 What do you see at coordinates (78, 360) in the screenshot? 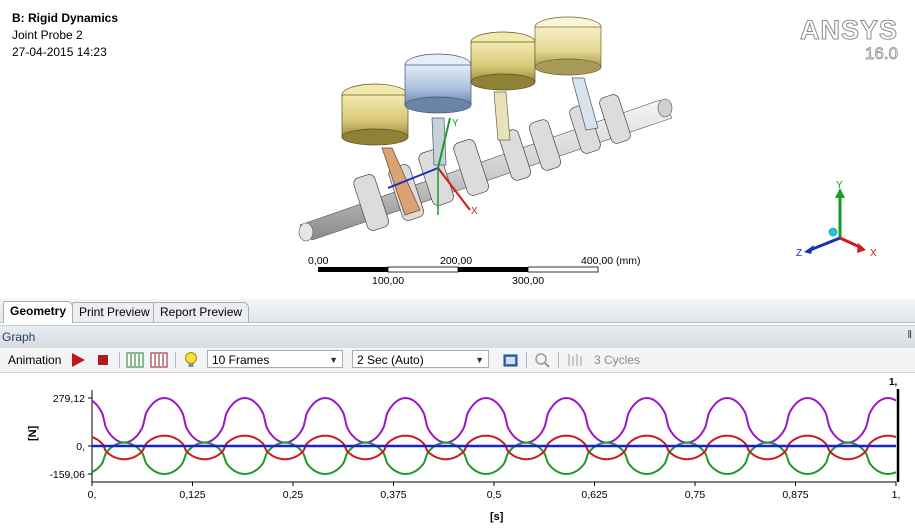
I see `play-icon` at bounding box center [78, 360].